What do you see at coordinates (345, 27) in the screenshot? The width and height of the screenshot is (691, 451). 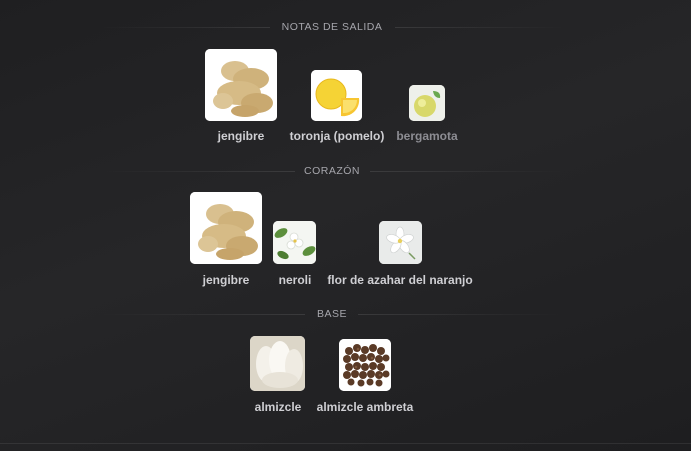 I see `section-header-top: NOTAS DE SALIDA` at bounding box center [345, 27].